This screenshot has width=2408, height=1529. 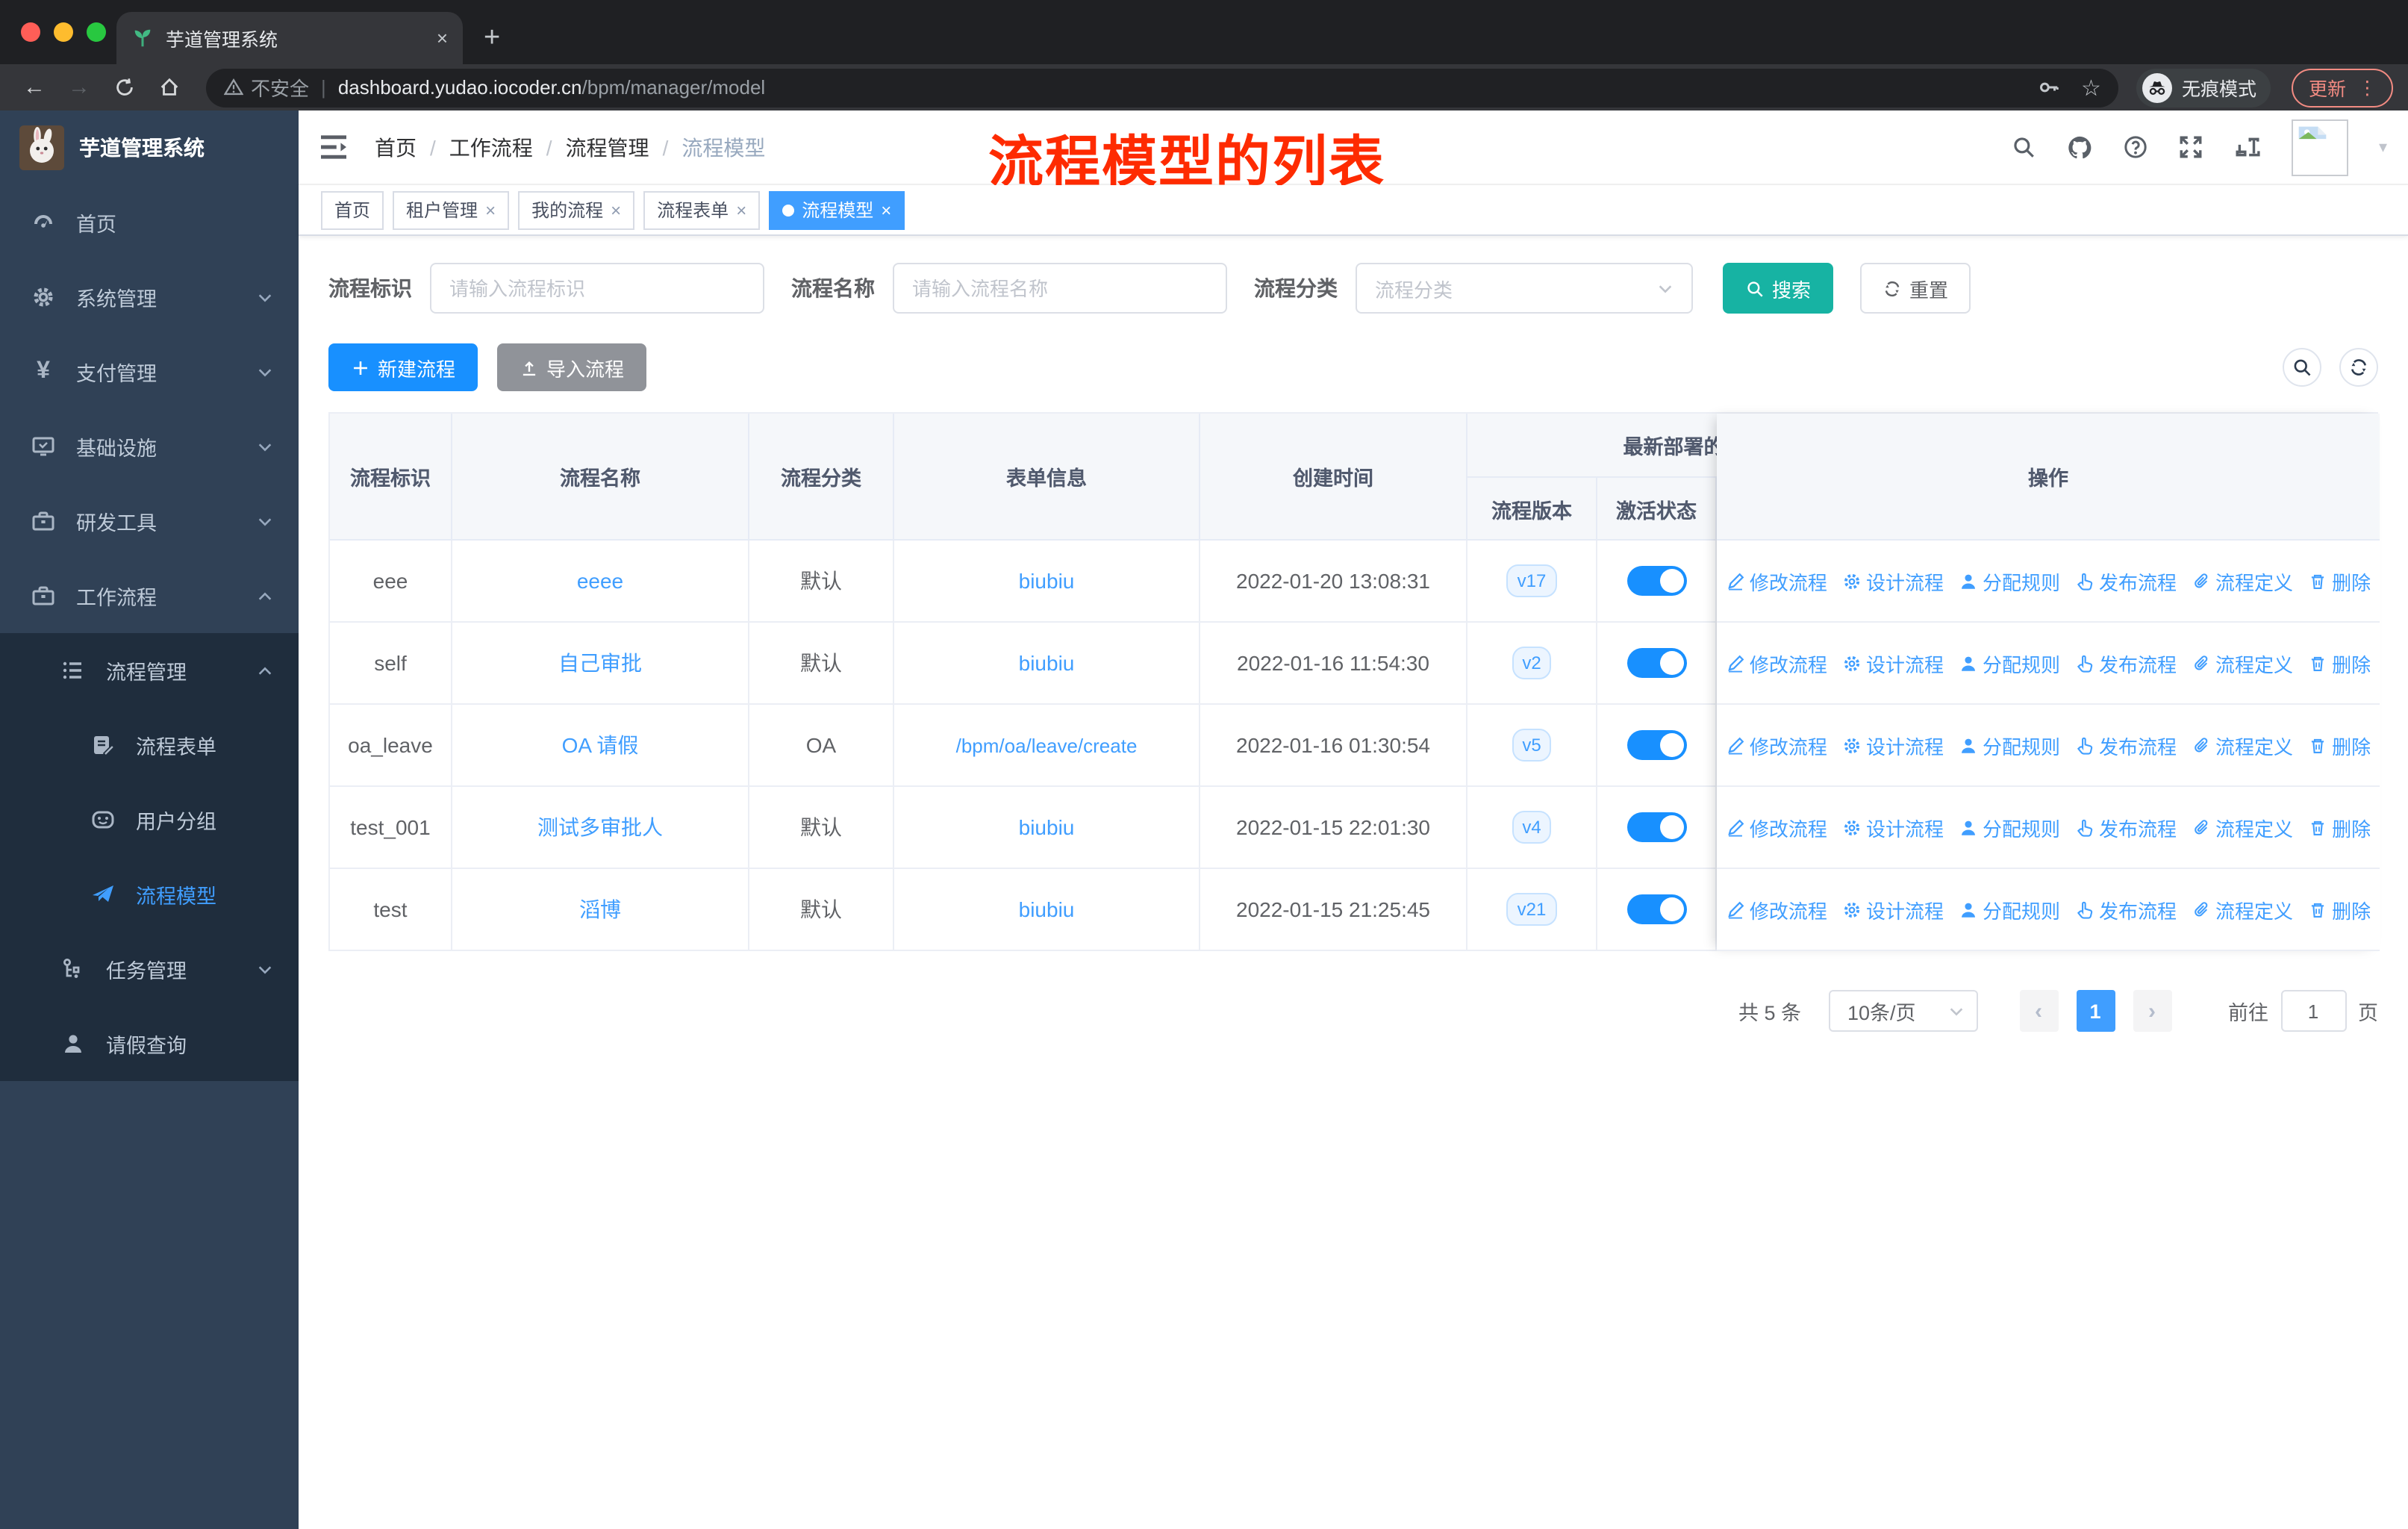 I want to click on refresh-table-button, so click(x=2358, y=367).